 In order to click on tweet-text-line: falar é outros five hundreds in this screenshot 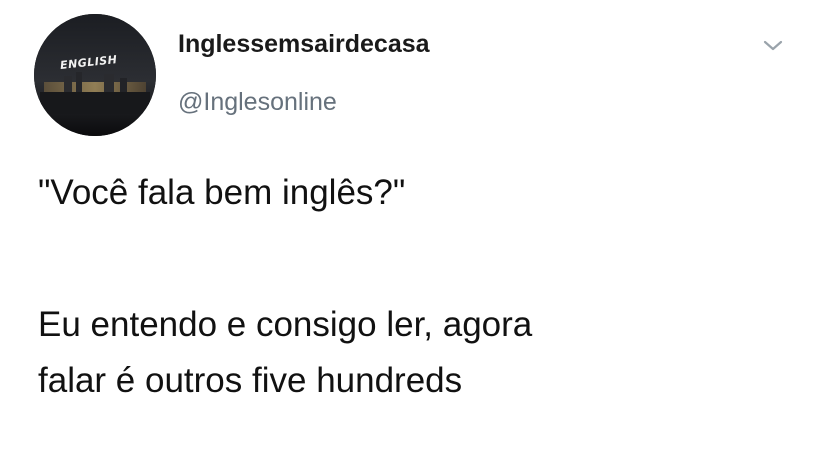, I will do `click(250, 380)`.